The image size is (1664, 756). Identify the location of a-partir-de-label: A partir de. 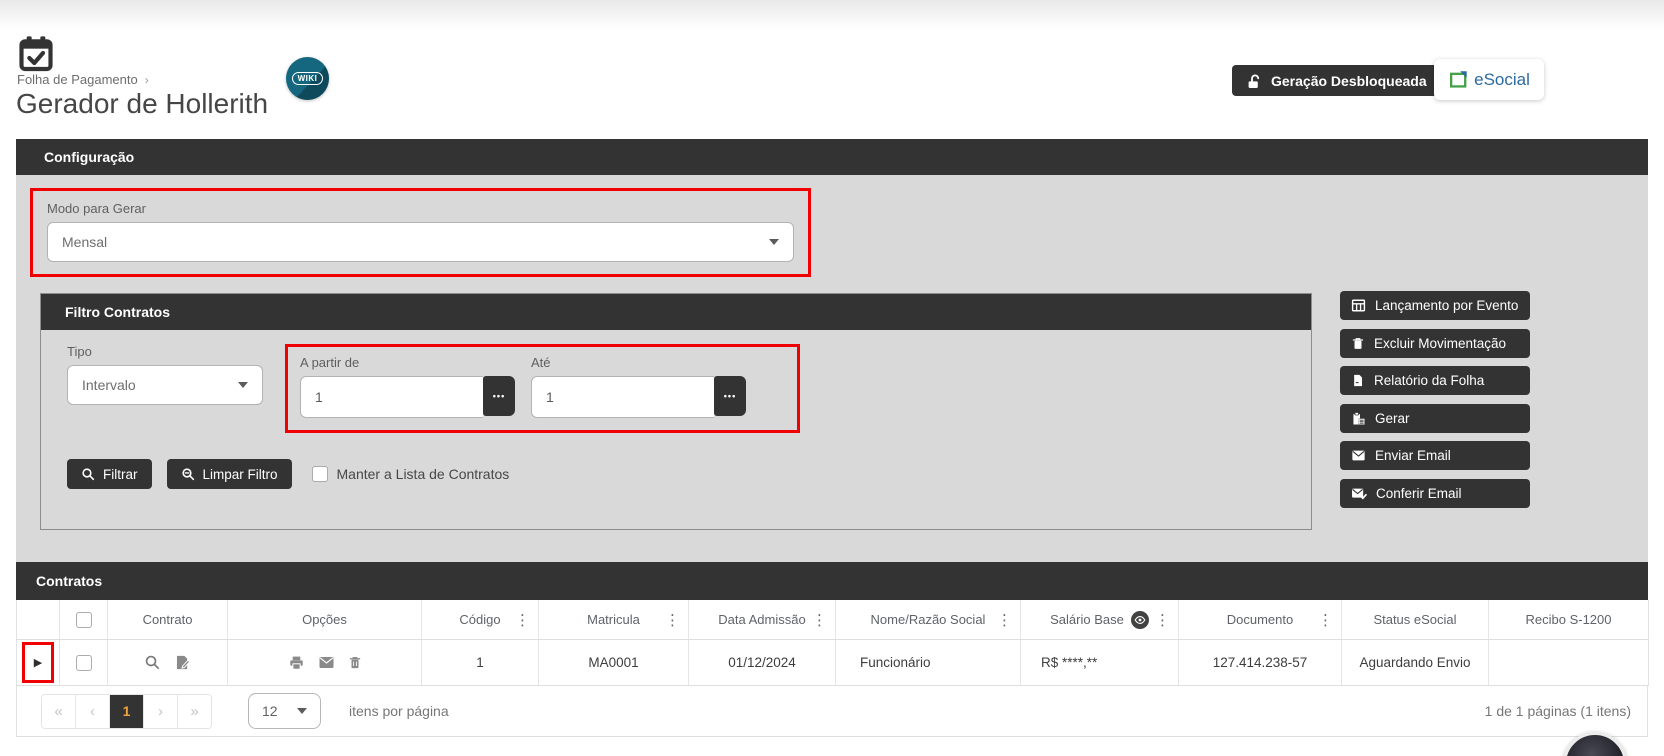
(330, 362).